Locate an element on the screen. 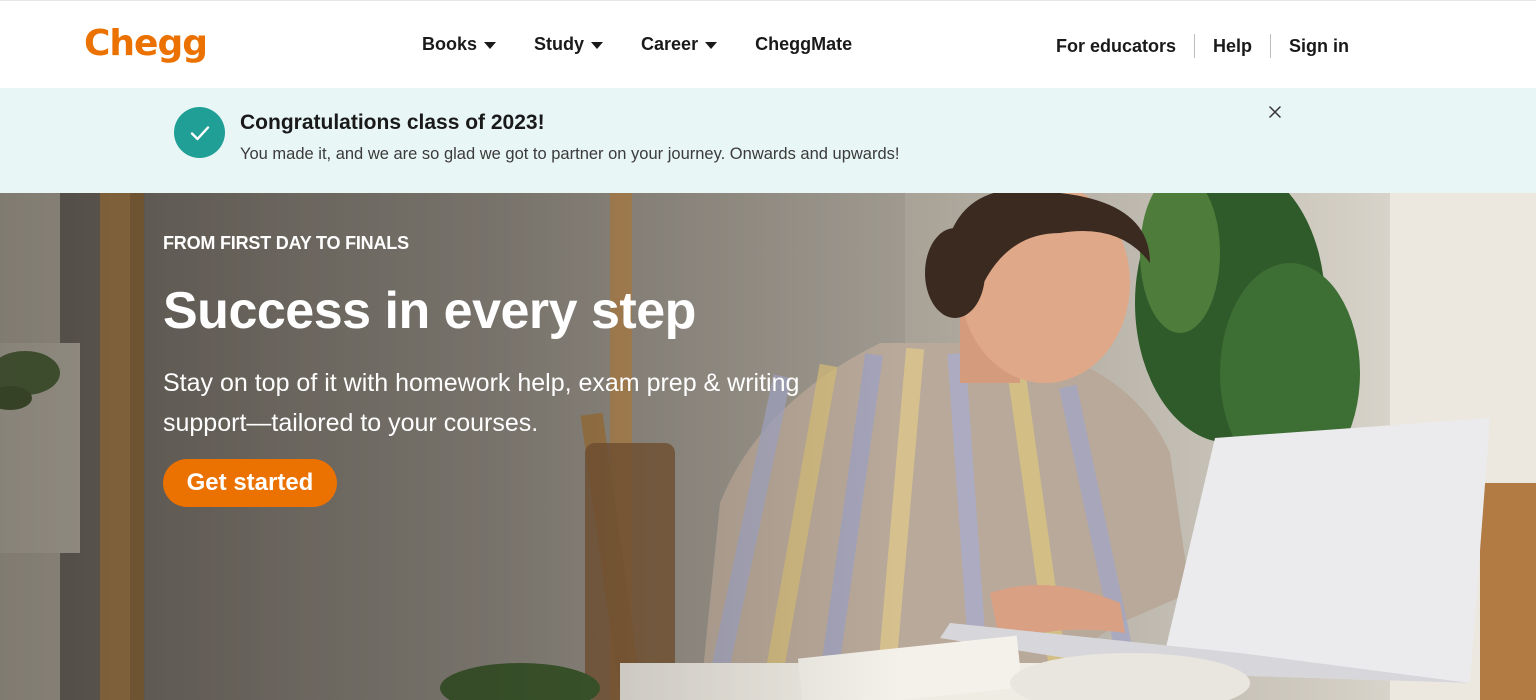 This screenshot has width=1536, height=700. nav-study: Study is located at coordinates (569, 44).